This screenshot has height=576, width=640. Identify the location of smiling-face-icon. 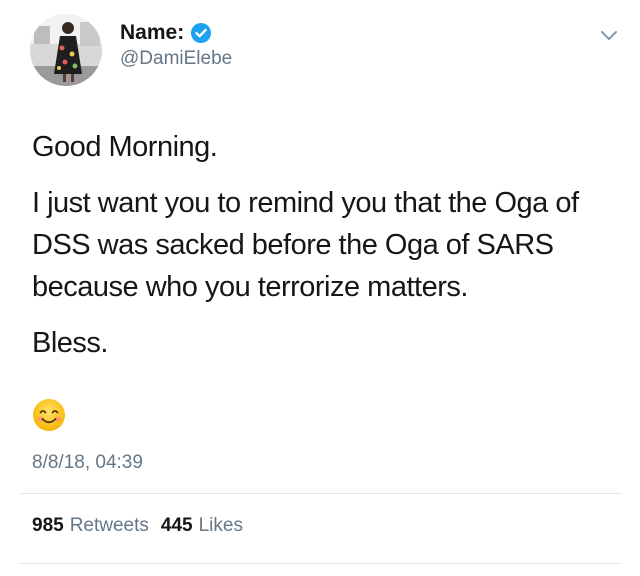
(49, 415).